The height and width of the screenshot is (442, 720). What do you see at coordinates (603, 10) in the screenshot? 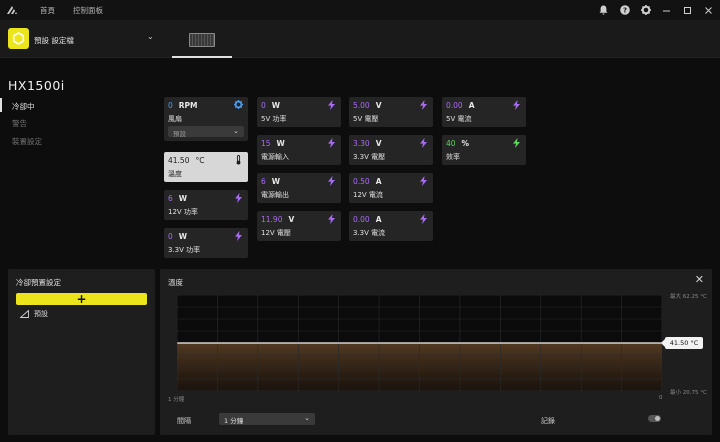
I see `bell-icon` at bounding box center [603, 10].